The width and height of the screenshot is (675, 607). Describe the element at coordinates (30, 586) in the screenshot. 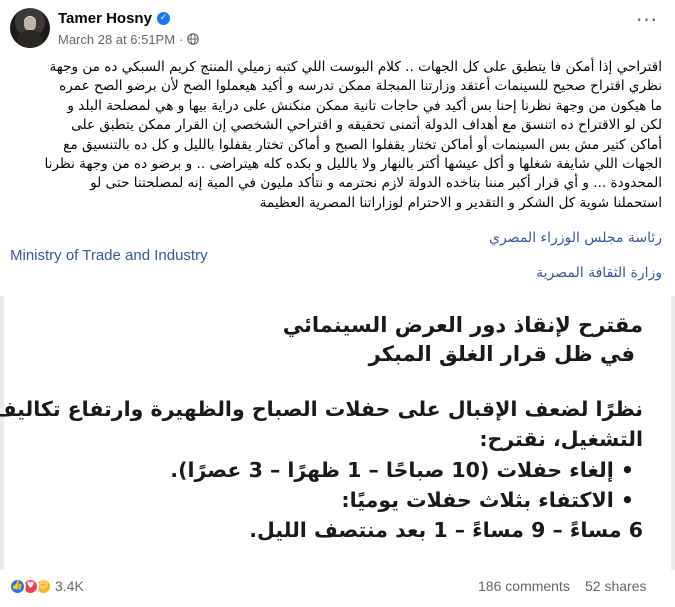

I see `reaction-icons: 👍 ♥ ☺` at that location.